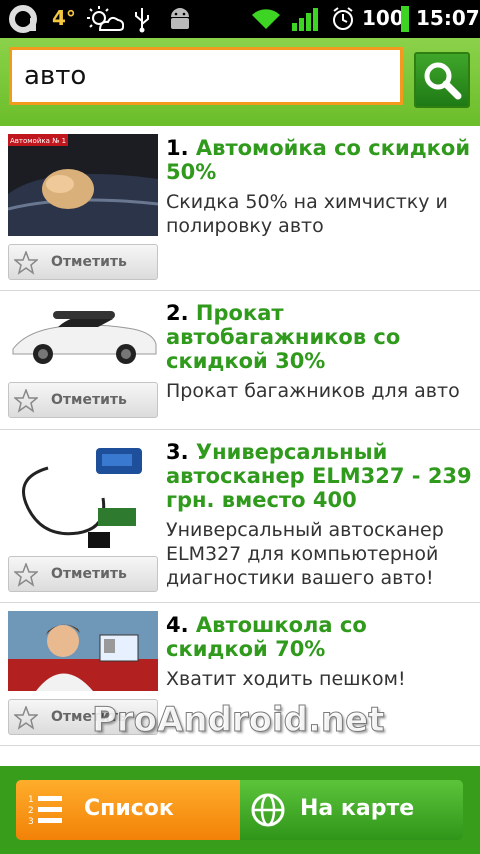 The height and width of the screenshot is (854, 480). I want to click on driving-school-image, so click(83, 651).